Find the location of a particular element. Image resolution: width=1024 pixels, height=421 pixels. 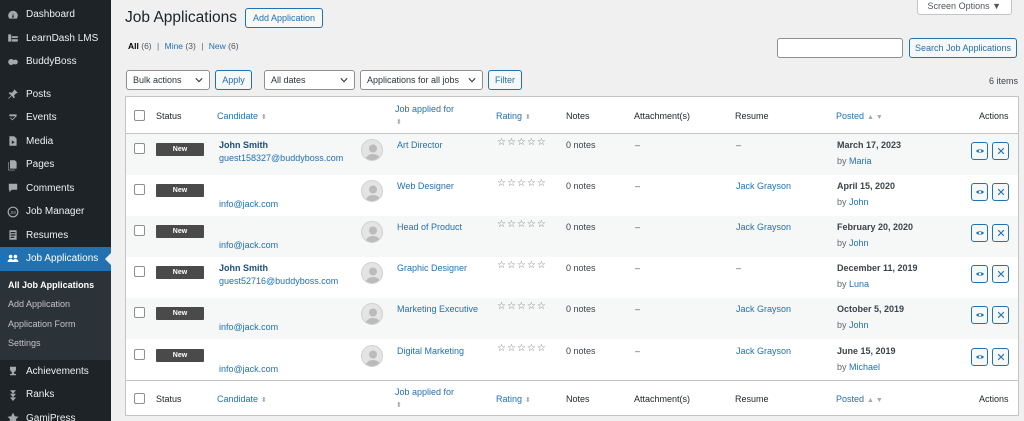

job-link: Marketing Executive is located at coordinates (437, 309).